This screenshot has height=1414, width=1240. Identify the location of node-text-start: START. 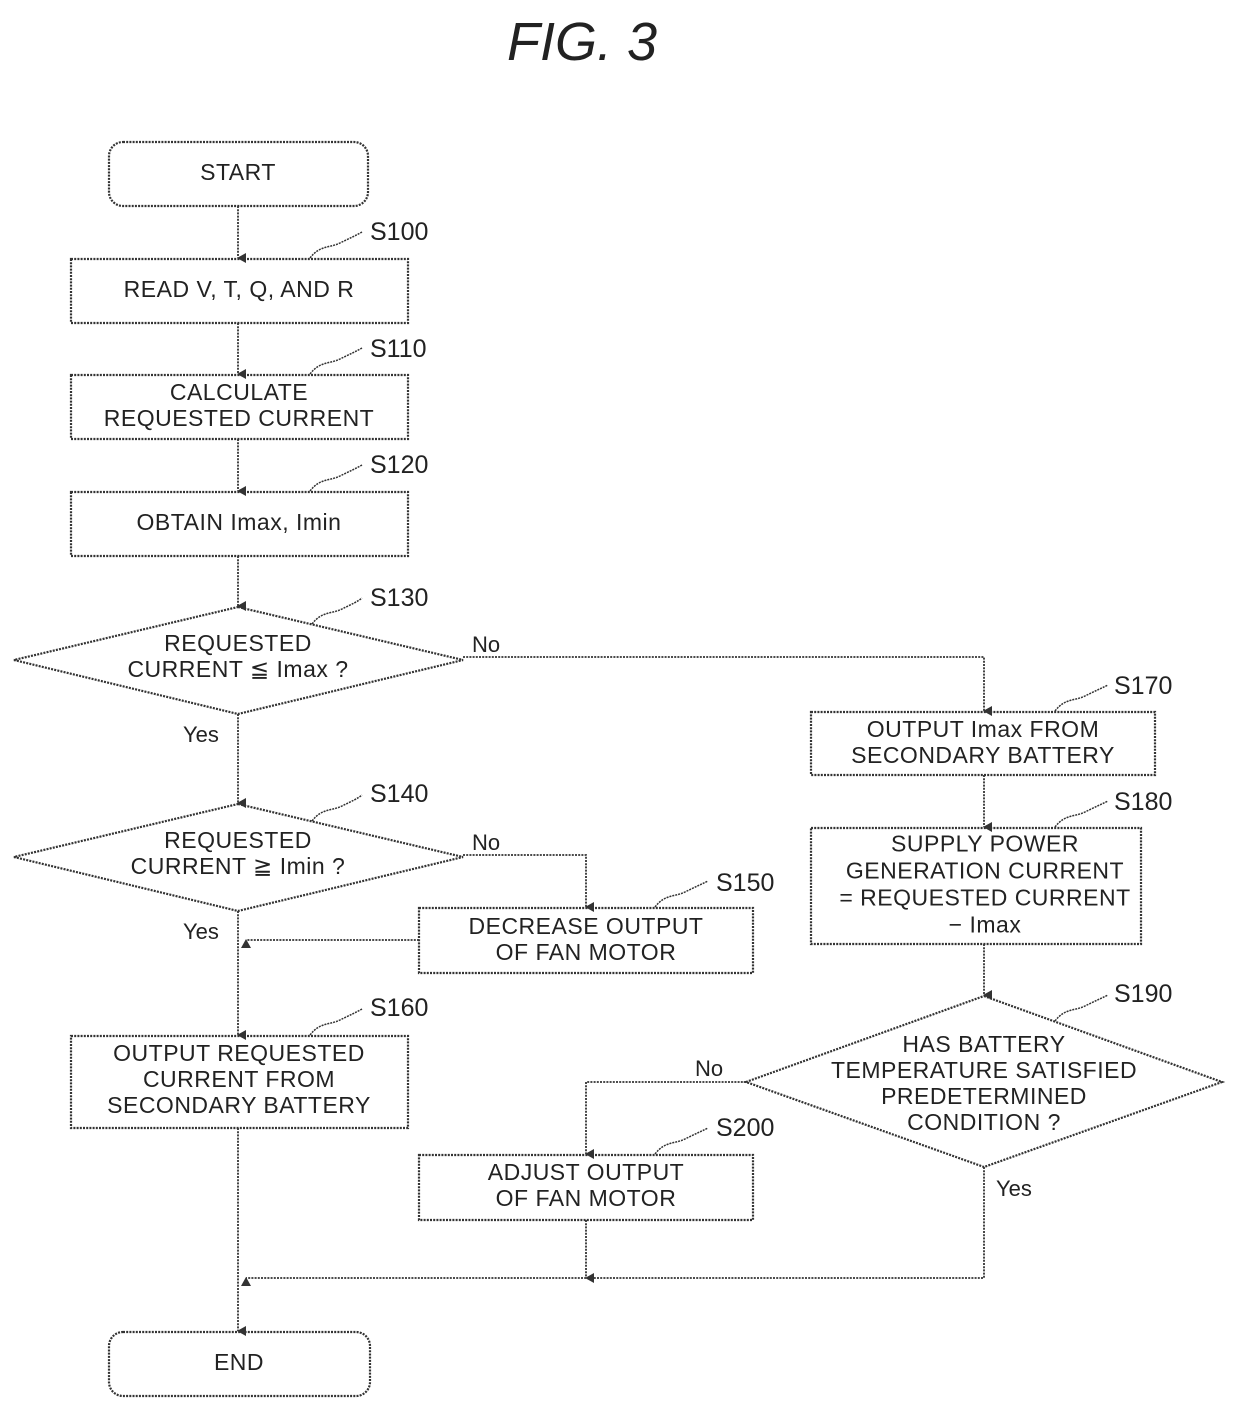
(238, 172).